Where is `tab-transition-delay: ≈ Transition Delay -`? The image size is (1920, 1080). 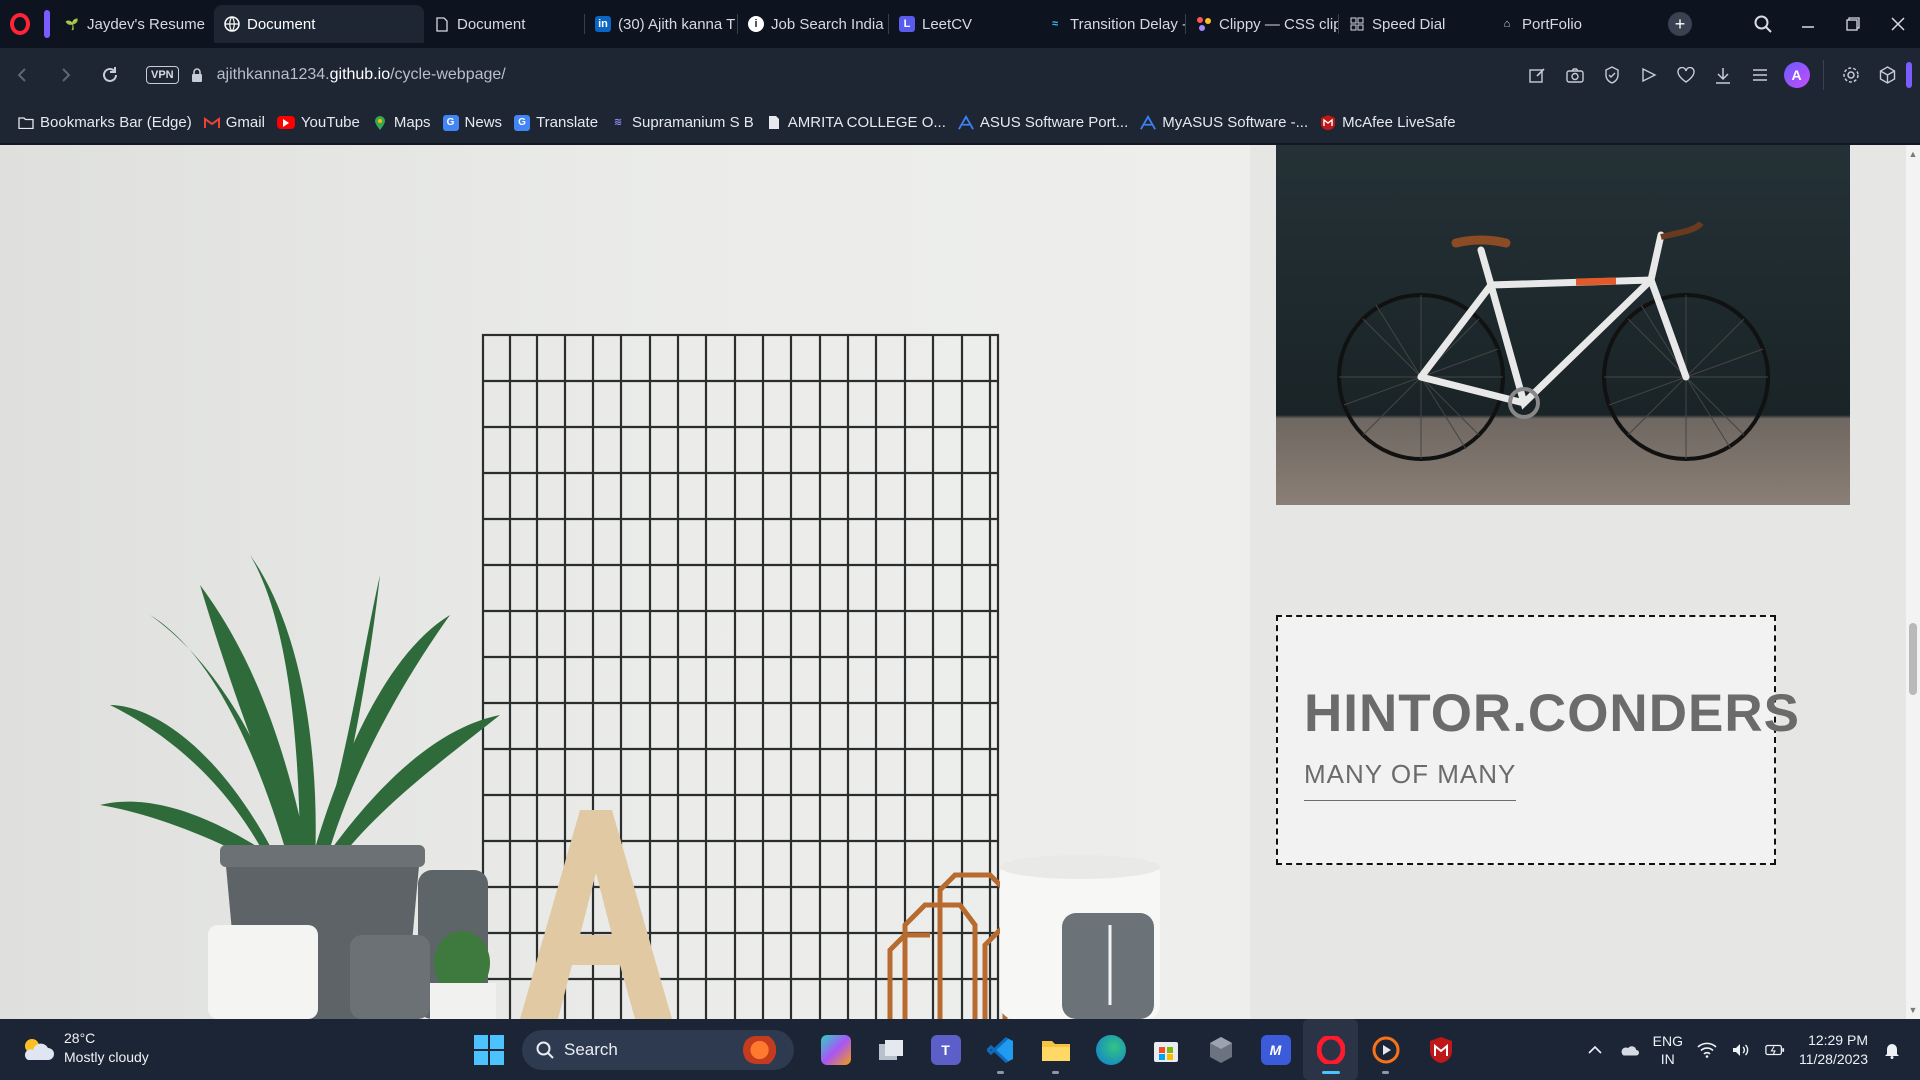 tab-transition-delay: ≈ Transition Delay - is located at coordinates (1111, 24).